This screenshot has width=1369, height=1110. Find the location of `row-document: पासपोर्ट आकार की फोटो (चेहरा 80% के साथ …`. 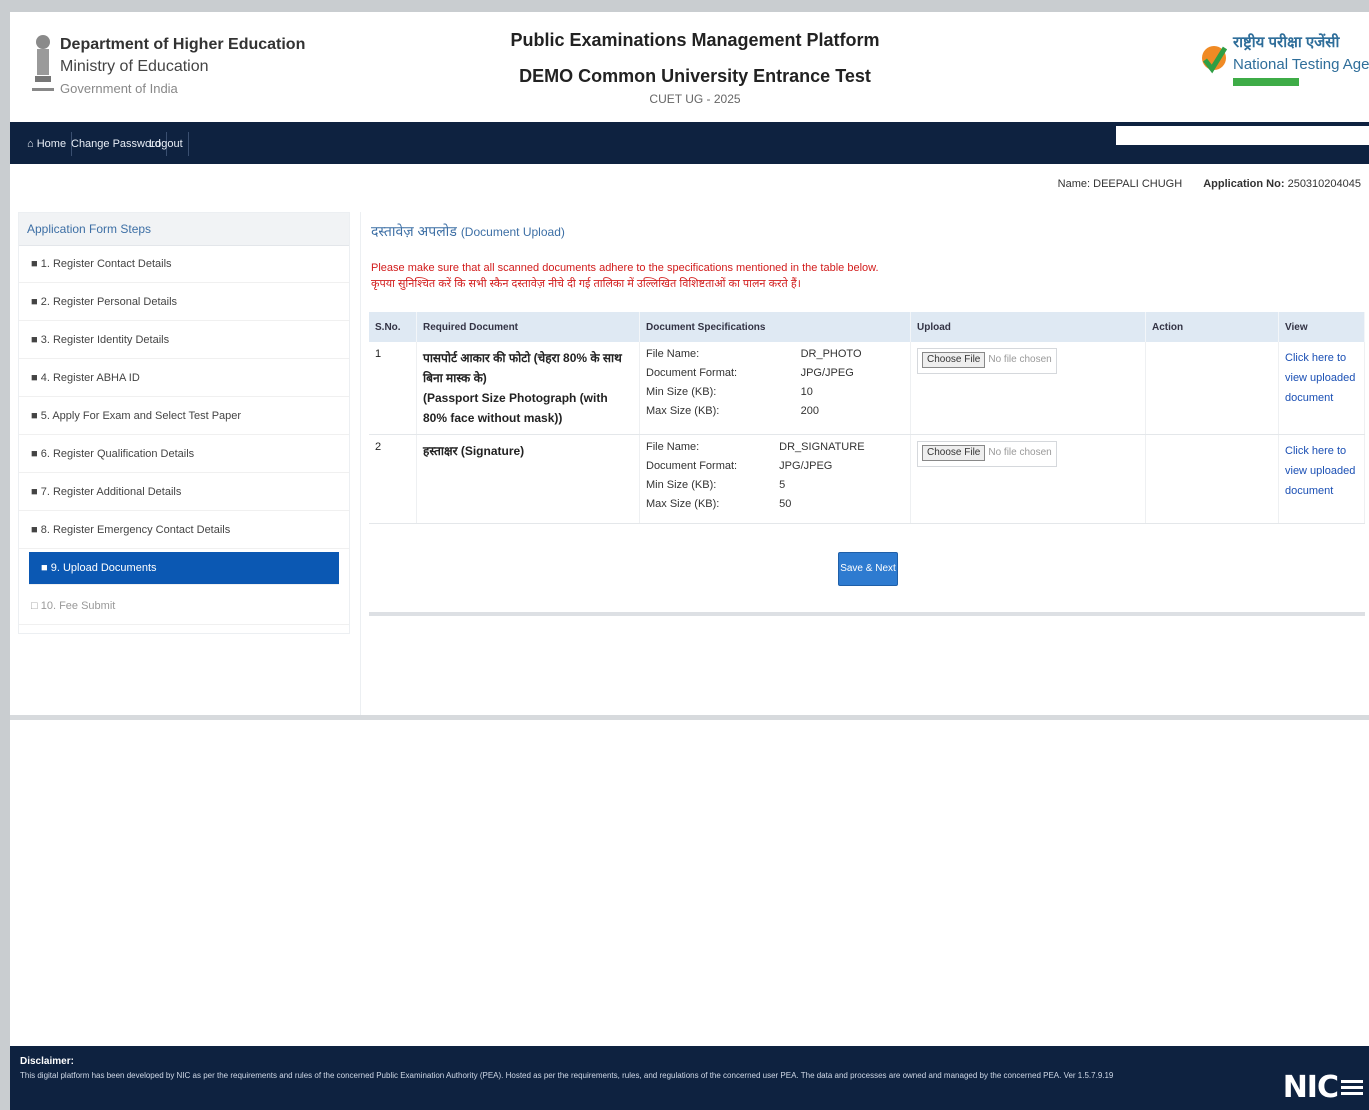

row-document: पासपोर्ट आकार की फोटो (चेहरा 80% के साथ … is located at coordinates (528, 388).